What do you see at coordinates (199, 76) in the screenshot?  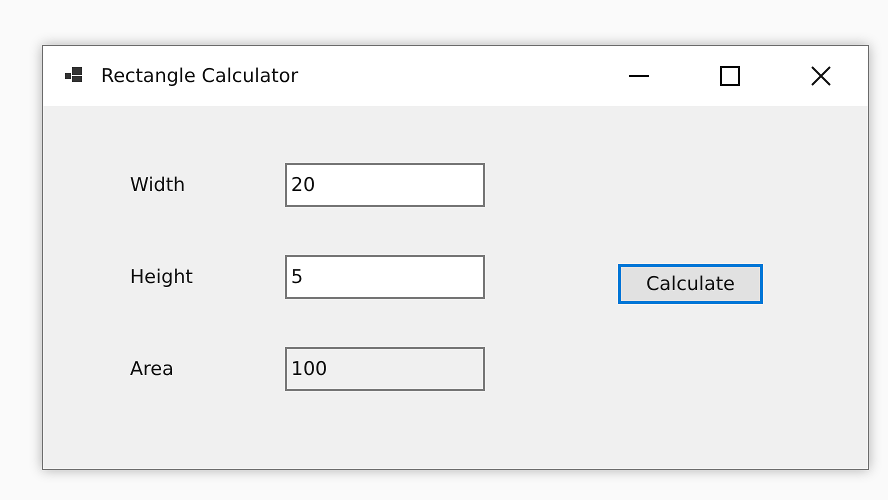 I see `window-title: Rectangle Calculator` at bounding box center [199, 76].